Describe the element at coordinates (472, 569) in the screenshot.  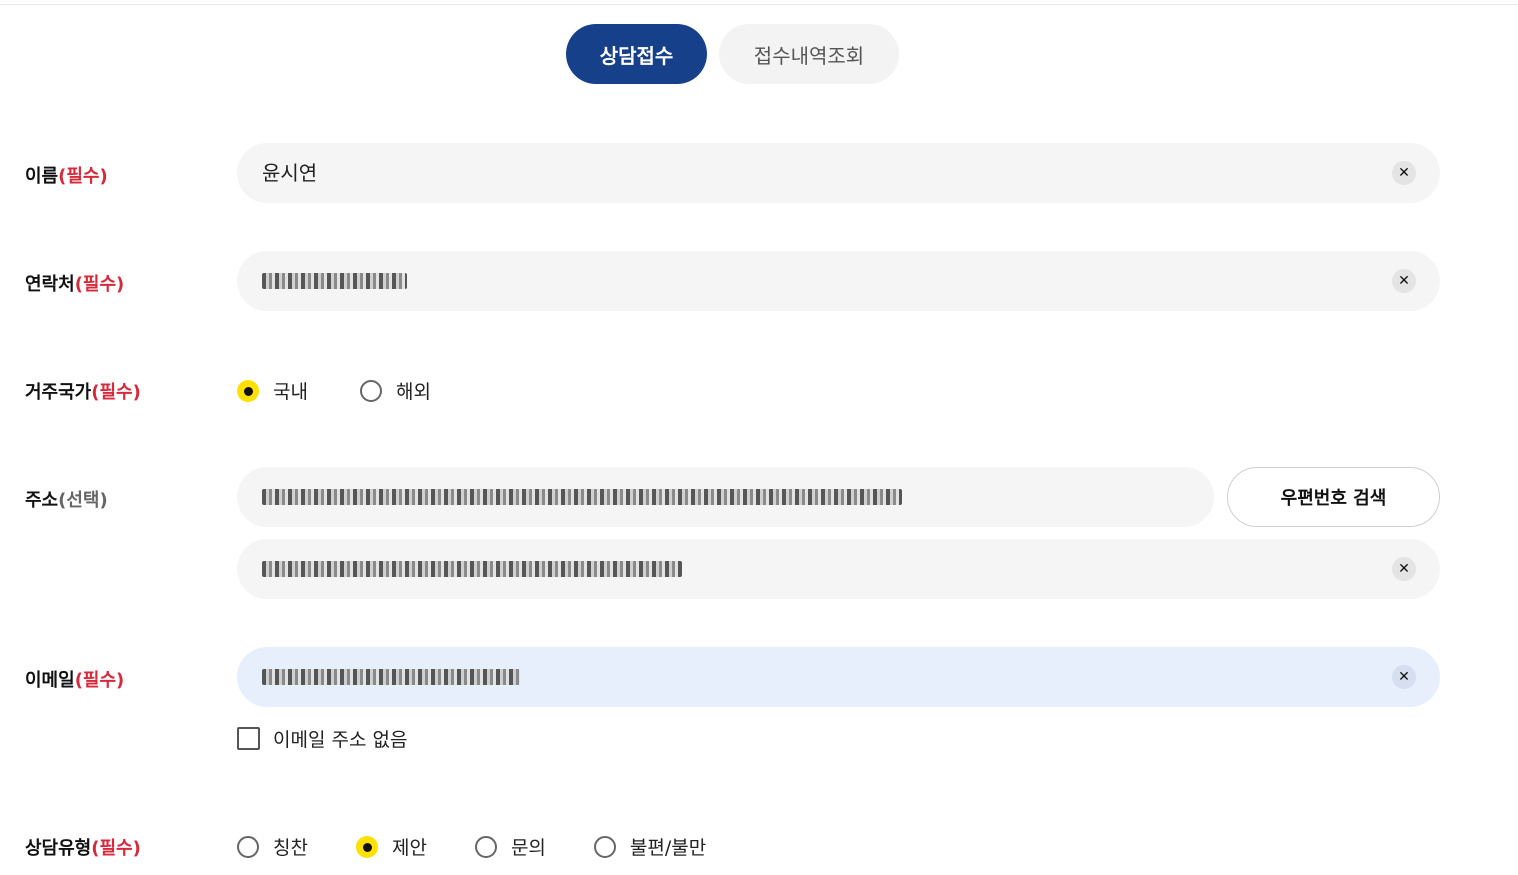
I see `redacted-address-detail` at that location.